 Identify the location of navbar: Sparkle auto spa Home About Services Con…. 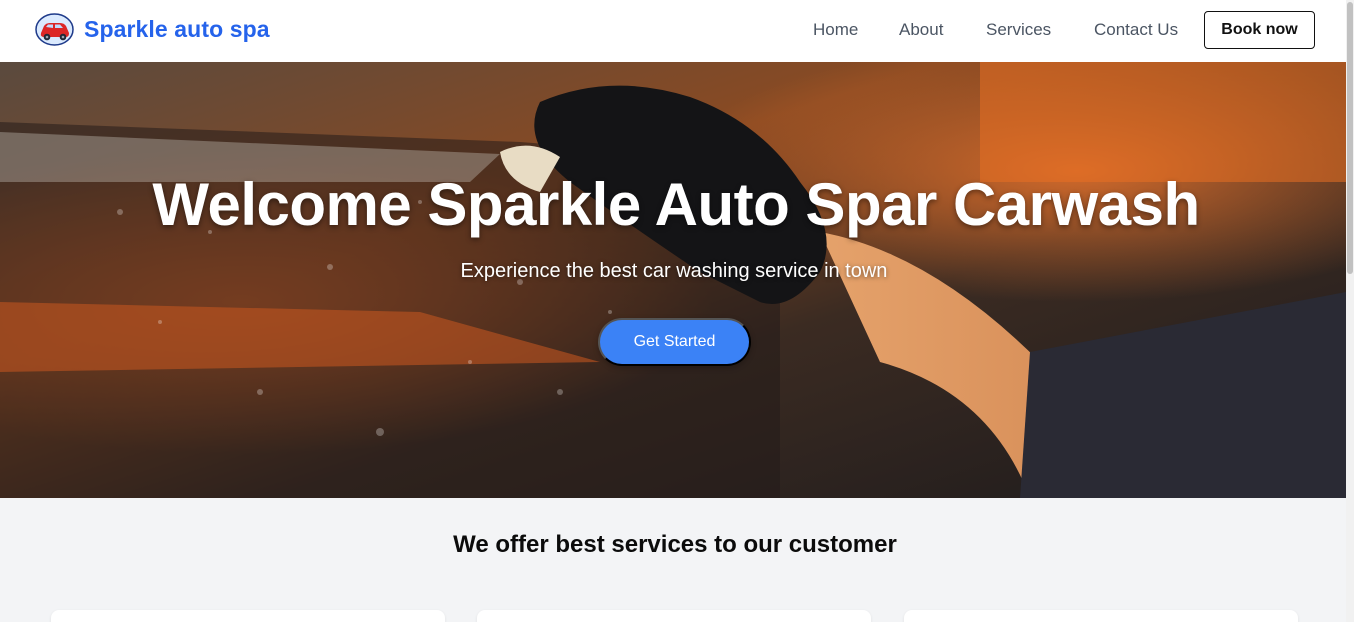
(673, 31).